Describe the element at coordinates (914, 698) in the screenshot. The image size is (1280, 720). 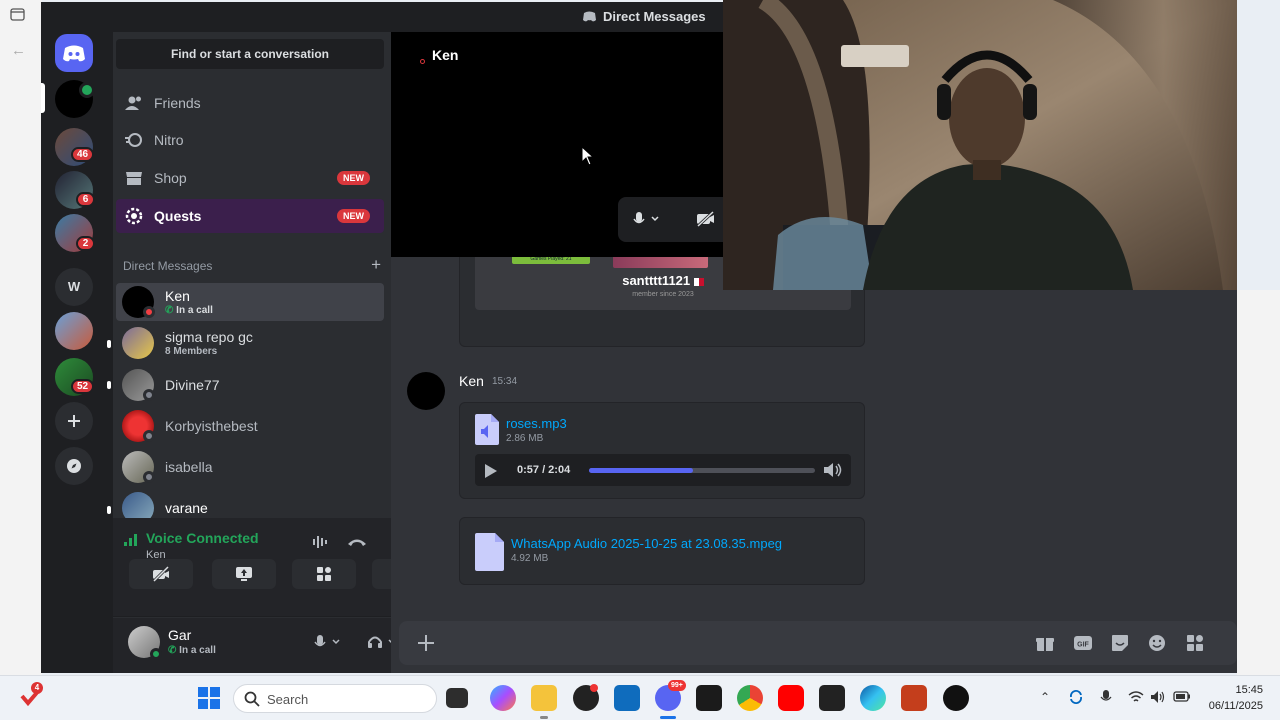
I see `powerpoint-icon` at that location.